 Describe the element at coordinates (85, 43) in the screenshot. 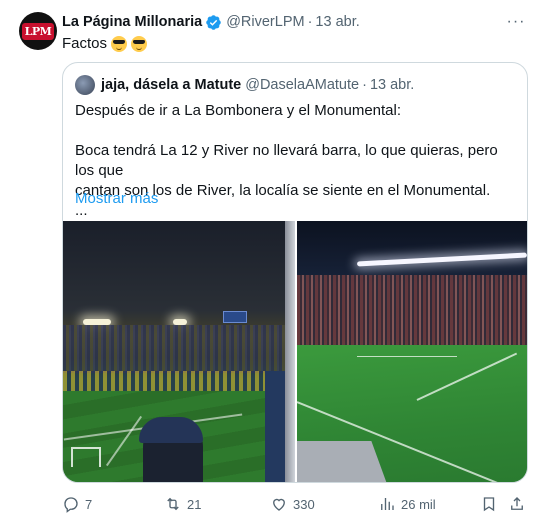

I see `tweet-text-content: Factos` at that location.